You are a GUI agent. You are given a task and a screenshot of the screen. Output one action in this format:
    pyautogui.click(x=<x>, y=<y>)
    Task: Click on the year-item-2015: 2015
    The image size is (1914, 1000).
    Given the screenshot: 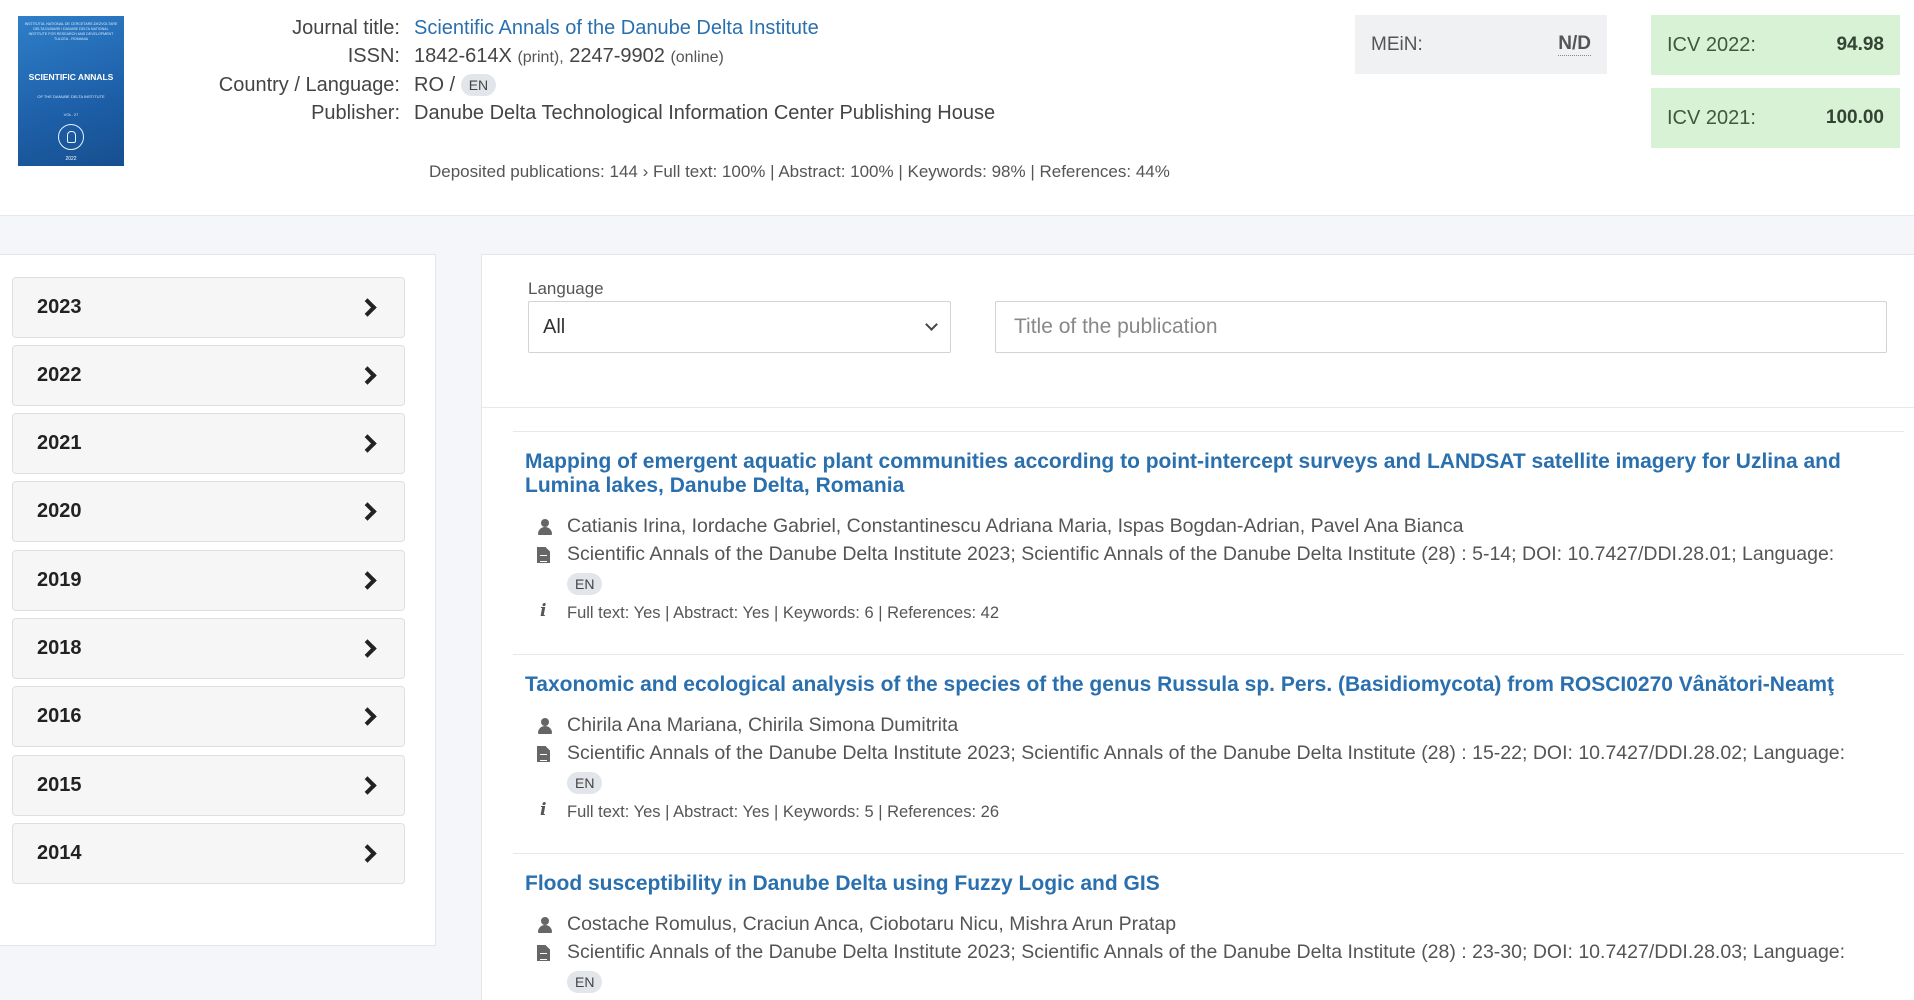 What is the action you would take?
    pyautogui.click(x=208, y=785)
    